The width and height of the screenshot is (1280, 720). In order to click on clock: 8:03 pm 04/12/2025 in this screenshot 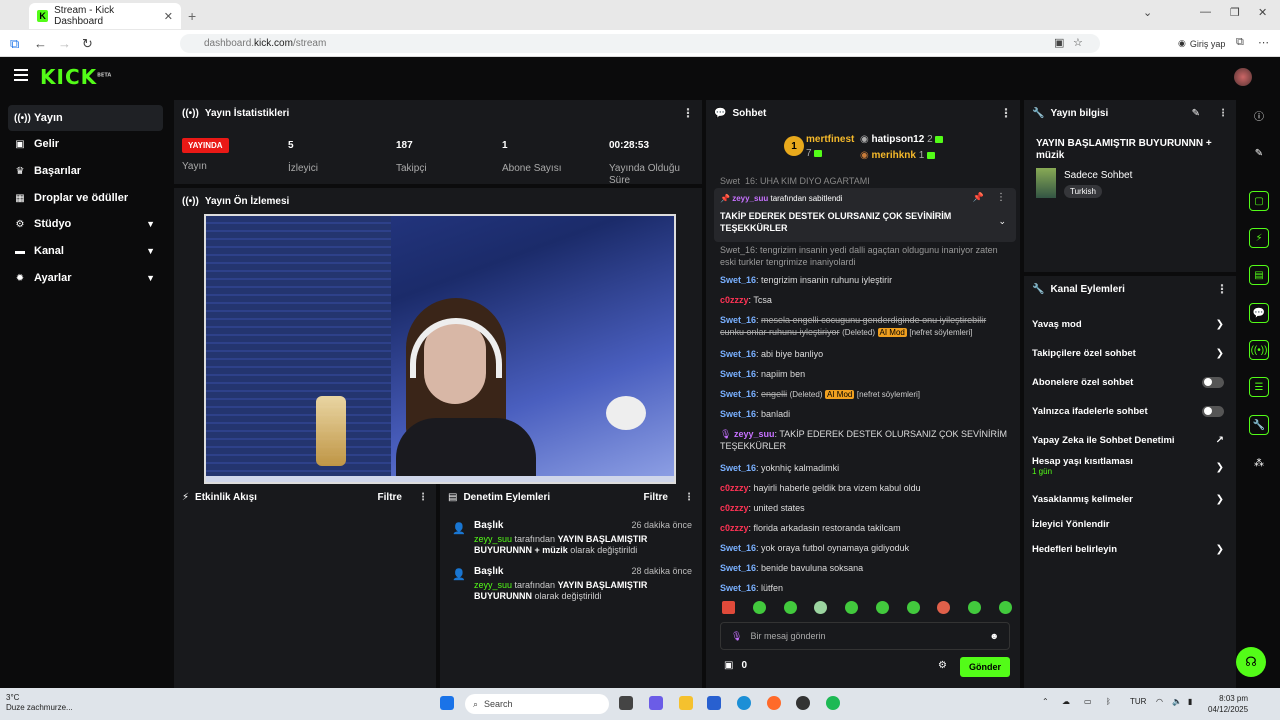, I will do `click(1228, 704)`.